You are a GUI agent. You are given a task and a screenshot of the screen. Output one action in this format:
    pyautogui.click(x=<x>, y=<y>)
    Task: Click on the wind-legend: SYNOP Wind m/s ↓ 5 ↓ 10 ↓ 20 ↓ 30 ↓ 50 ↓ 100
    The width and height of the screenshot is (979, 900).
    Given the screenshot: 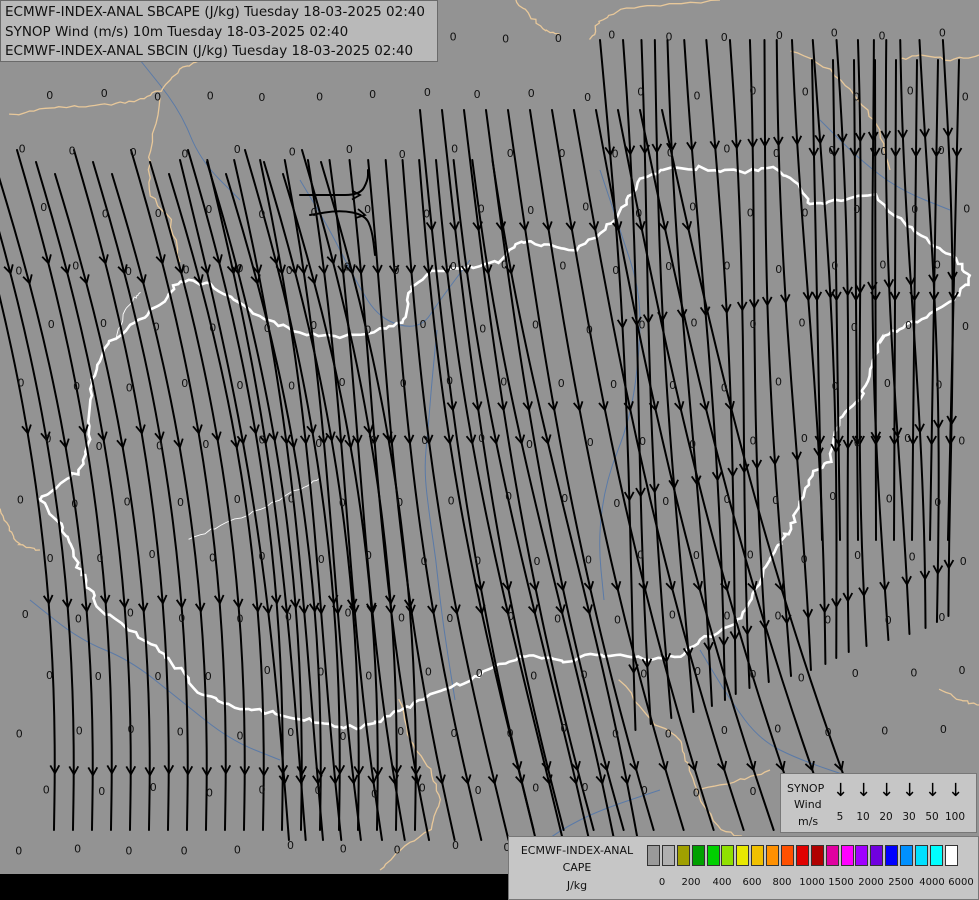 What is the action you would take?
    pyautogui.click(x=878, y=803)
    